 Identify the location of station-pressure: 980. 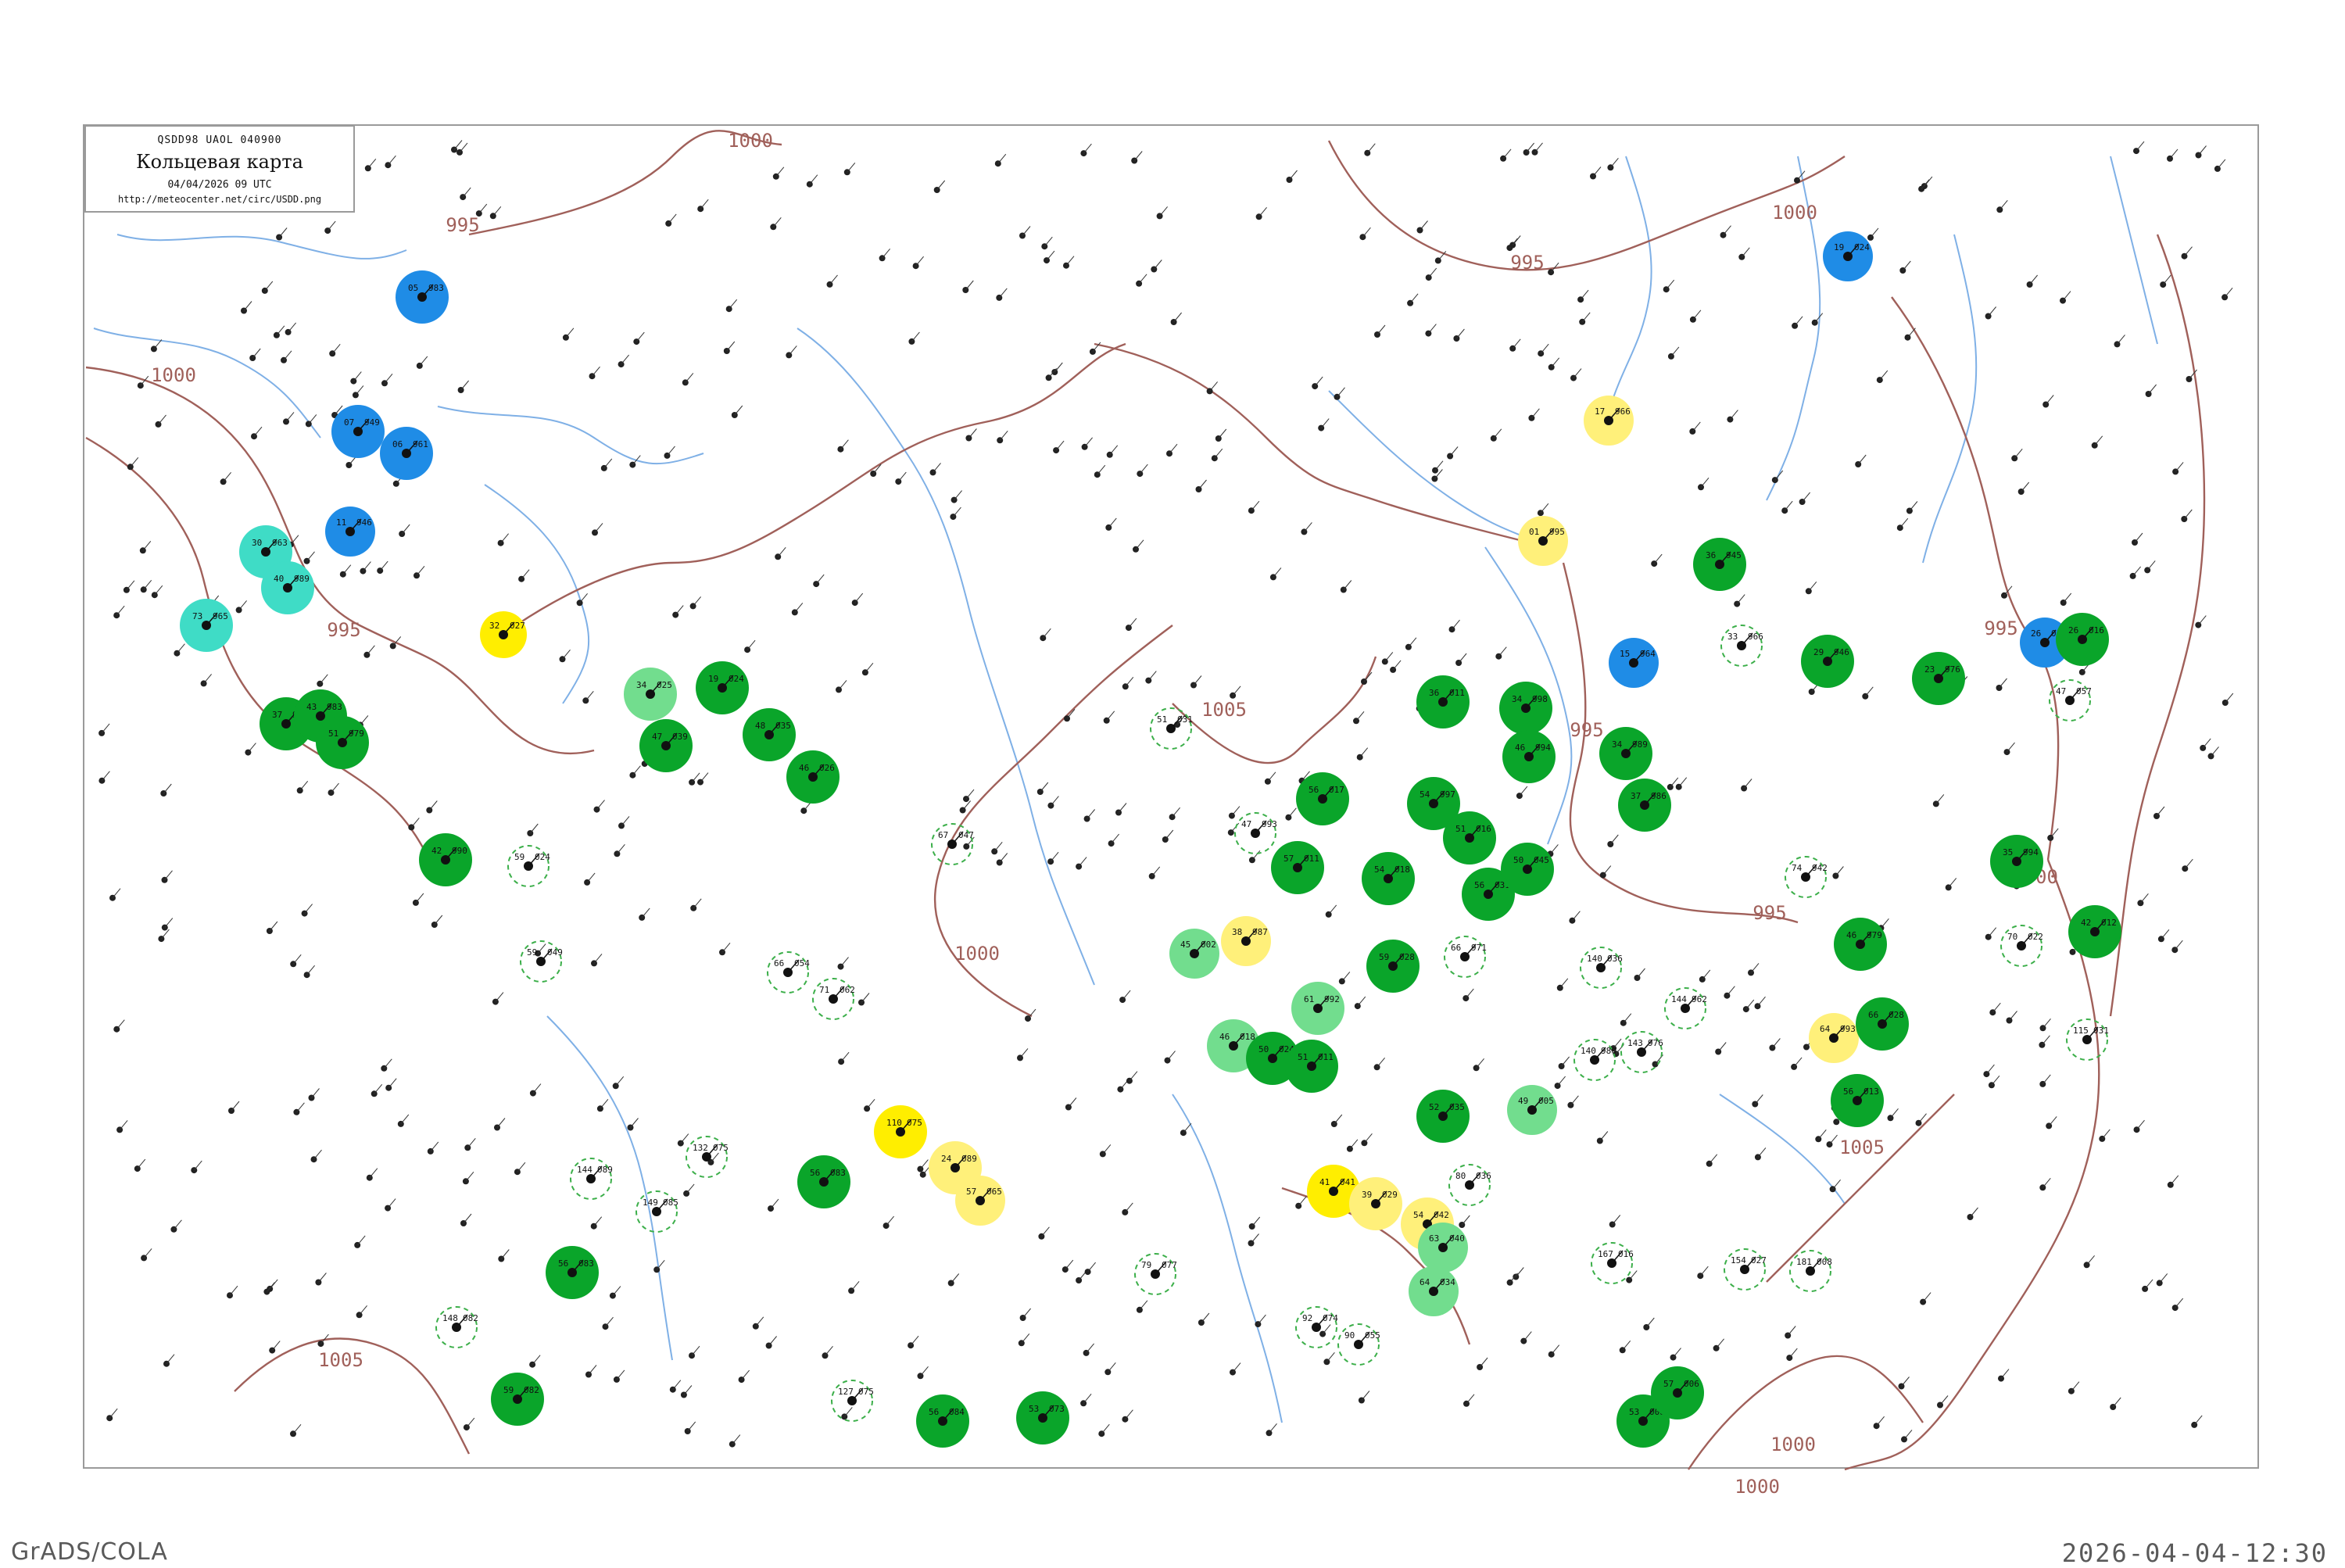
(1608, 1051).